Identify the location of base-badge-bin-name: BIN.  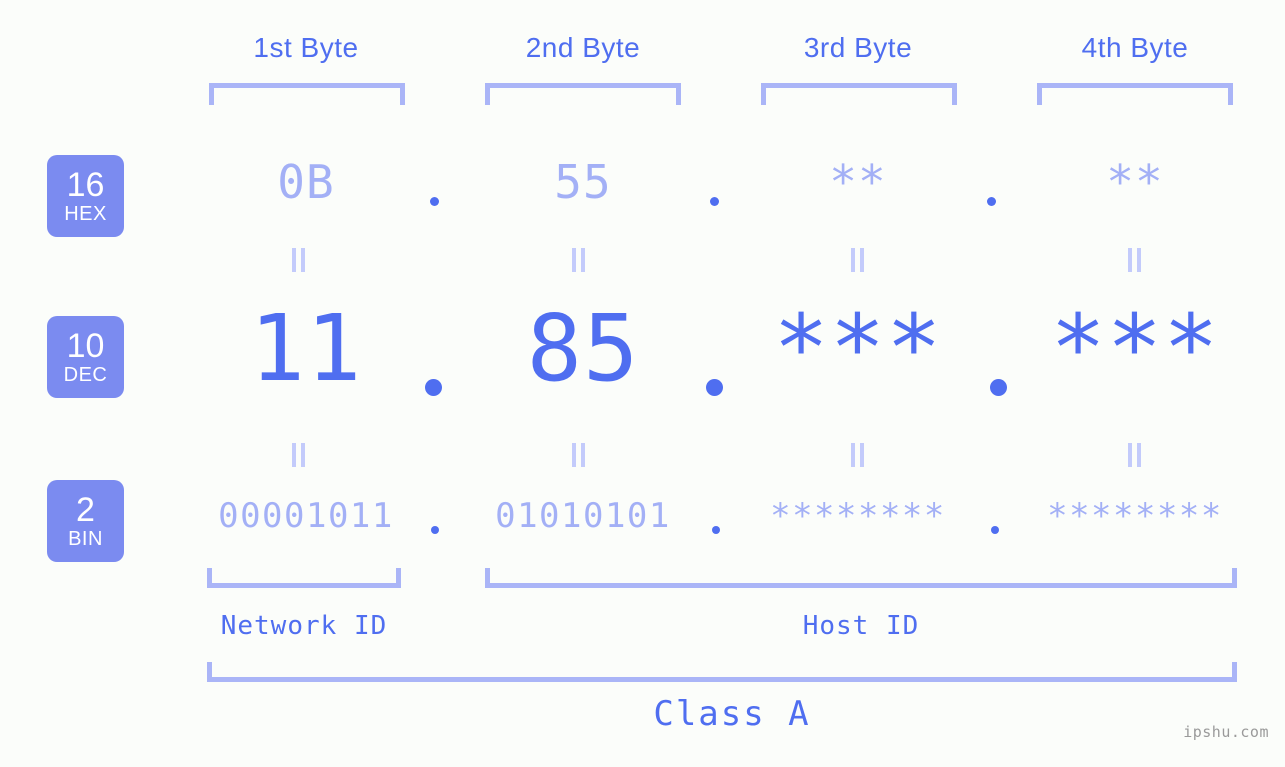
(85, 539).